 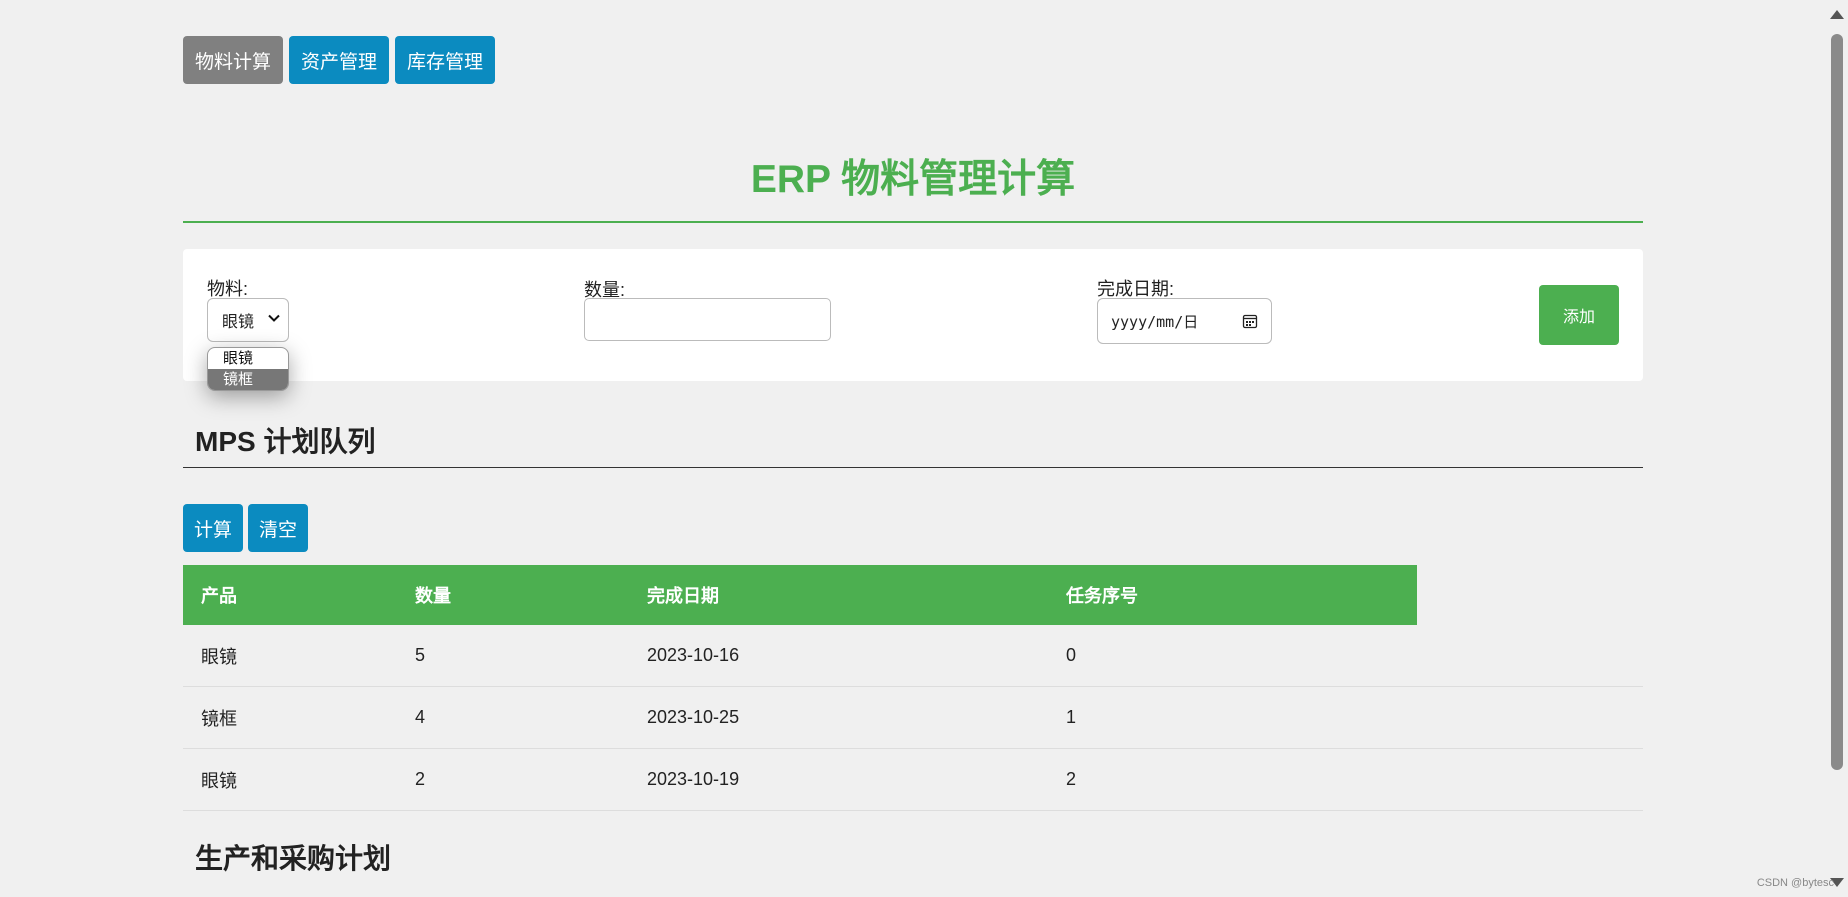 I want to click on date-placeholder: yyyy/mm/日, so click(x=1155, y=321).